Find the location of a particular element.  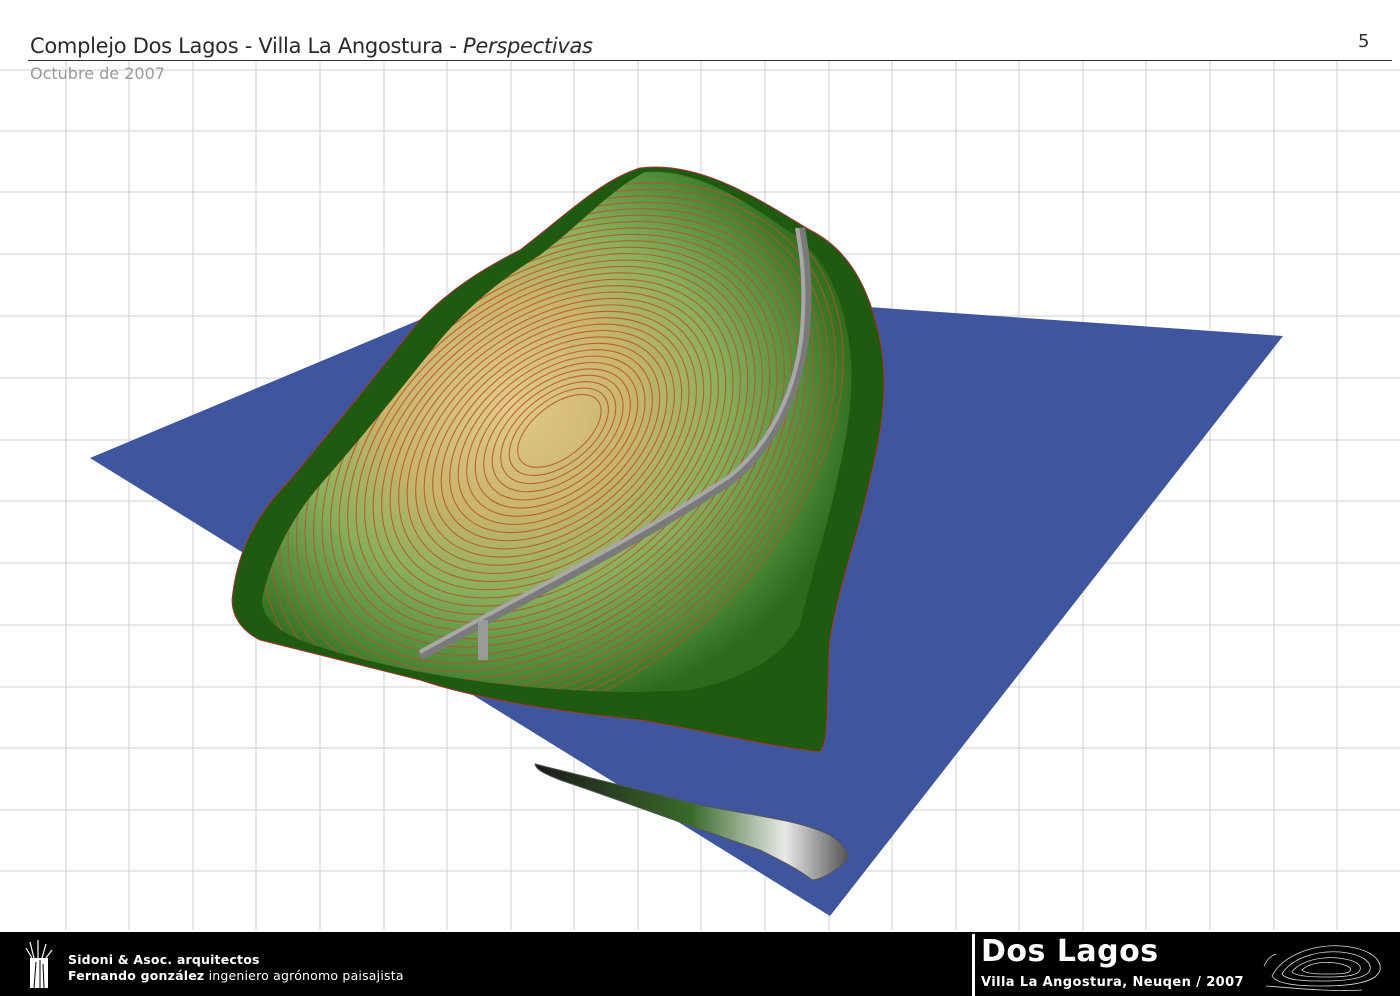

contour-map-thumbnail is located at coordinates (1322, 968).